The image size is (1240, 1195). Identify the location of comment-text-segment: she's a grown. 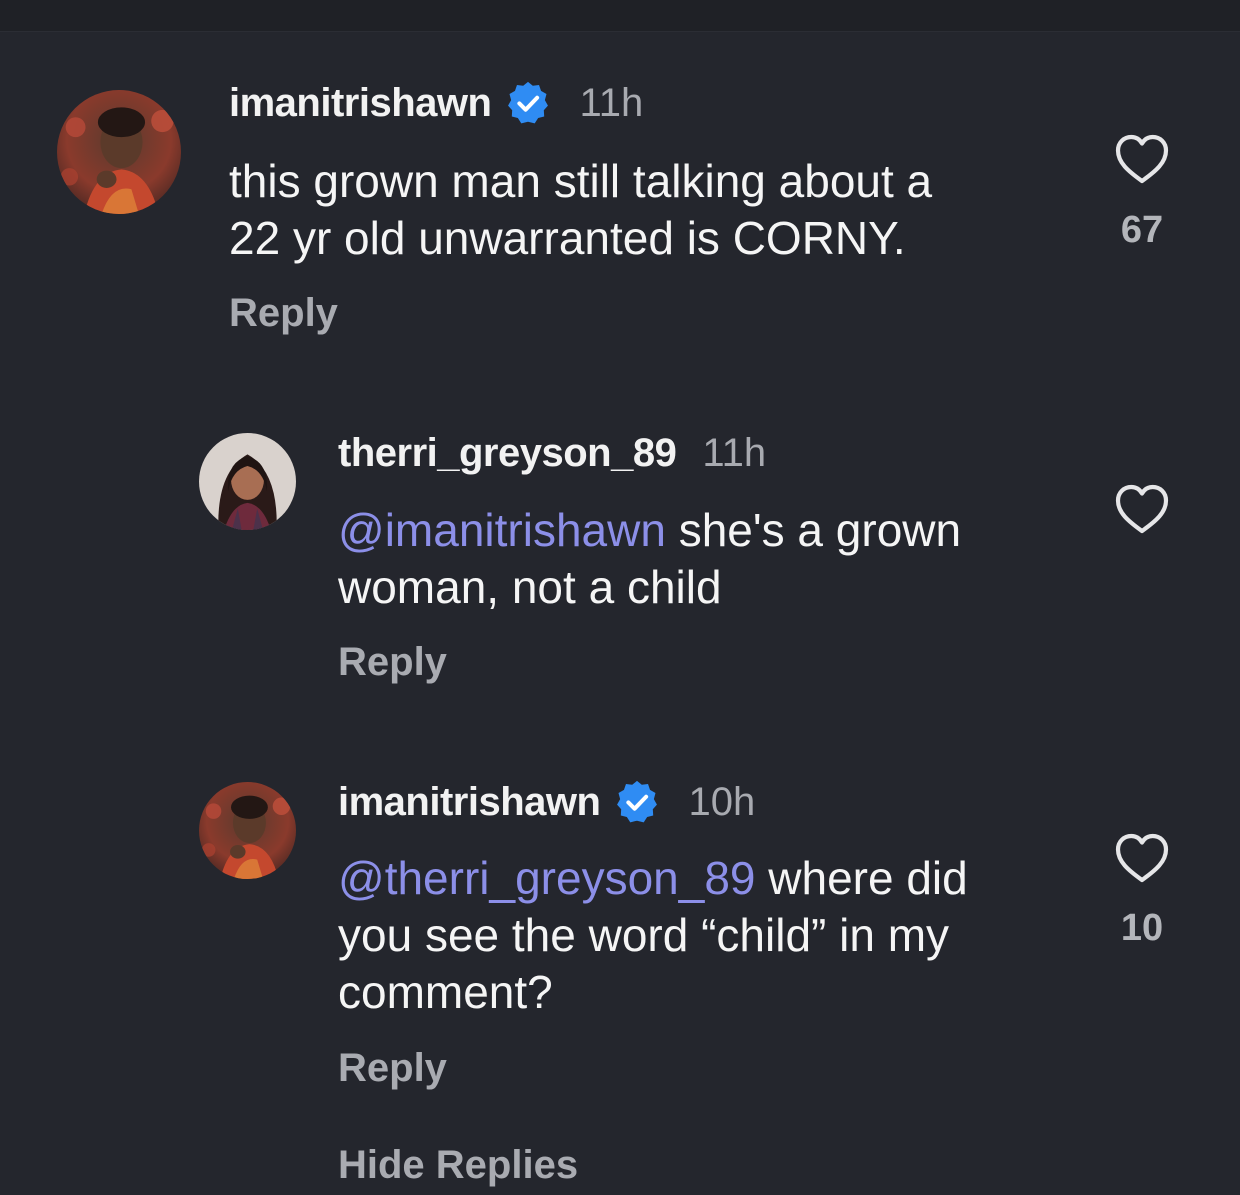
(813, 530).